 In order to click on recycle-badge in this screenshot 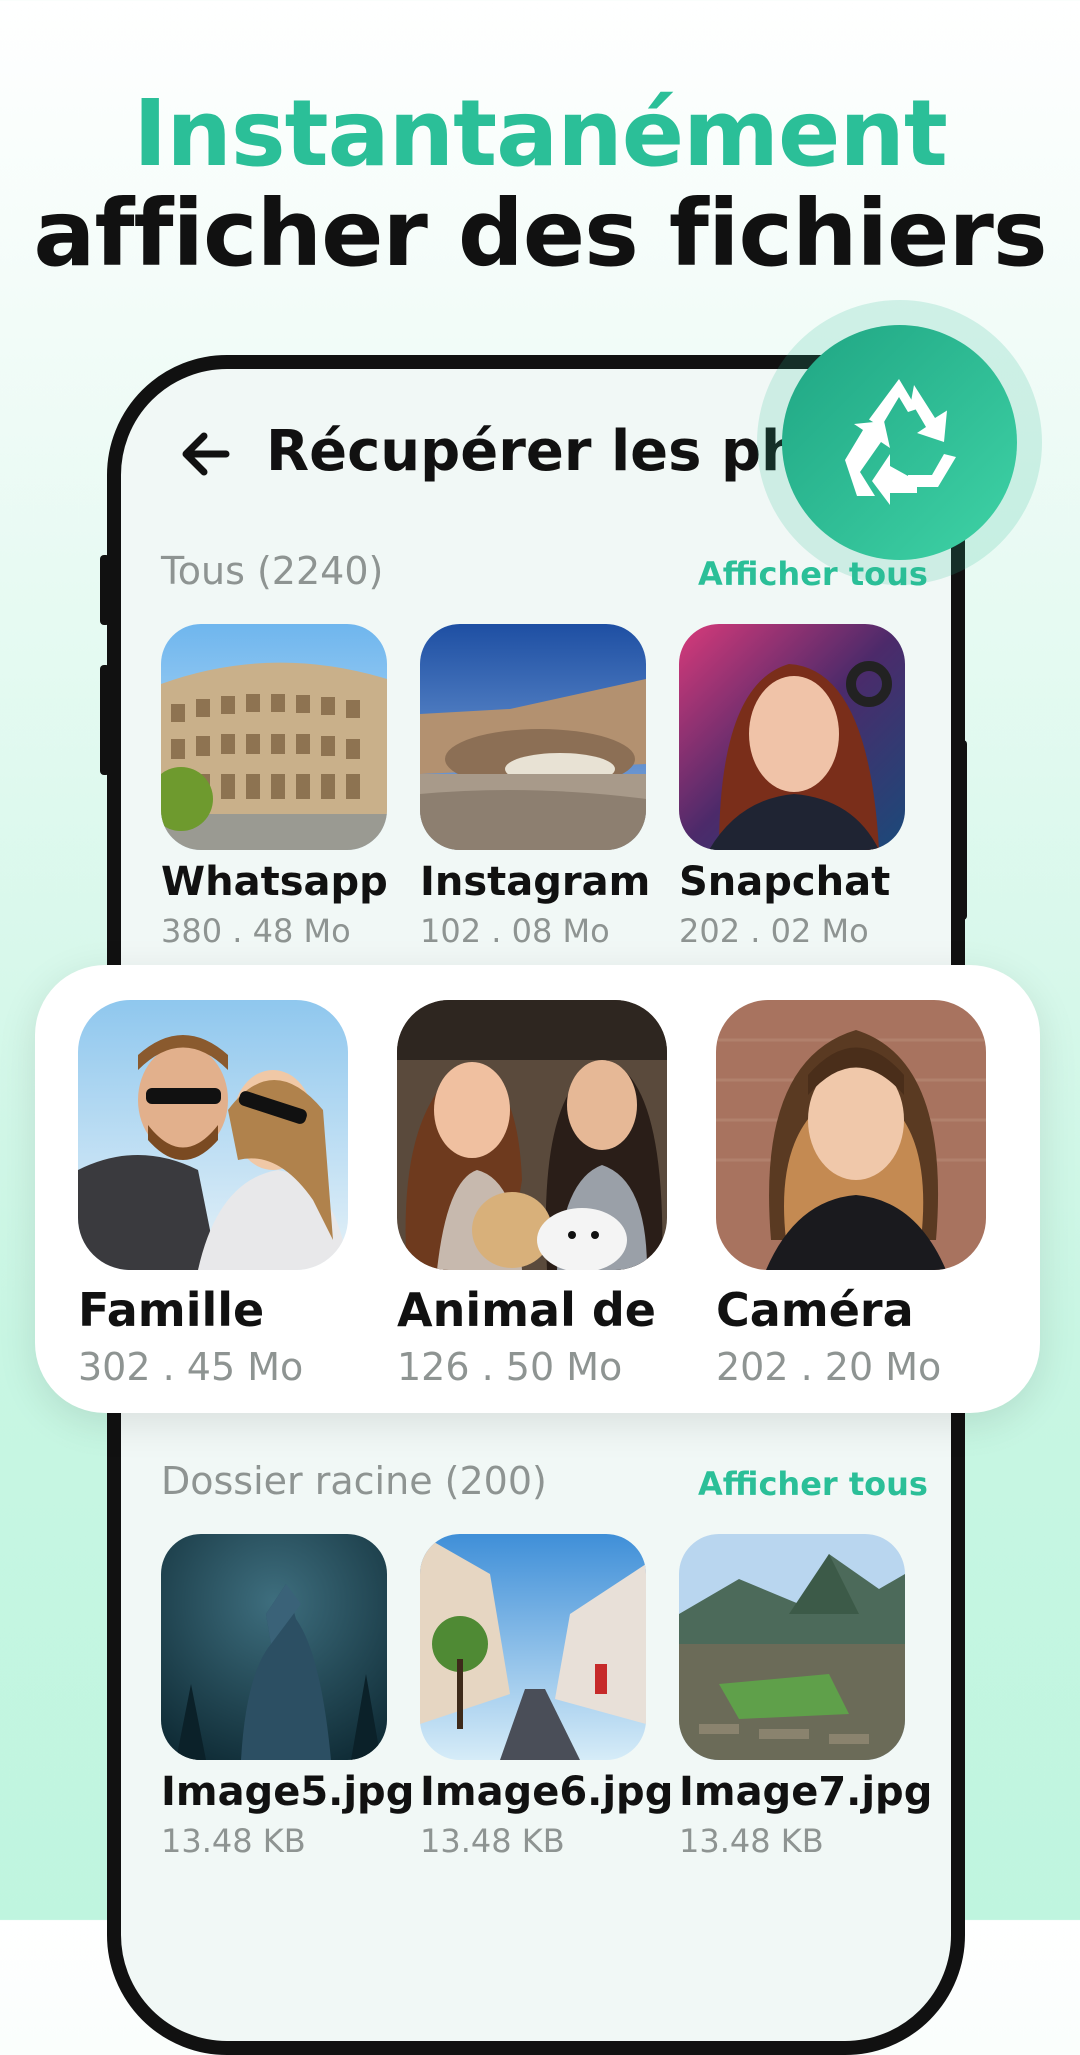, I will do `click(899, 442)`.